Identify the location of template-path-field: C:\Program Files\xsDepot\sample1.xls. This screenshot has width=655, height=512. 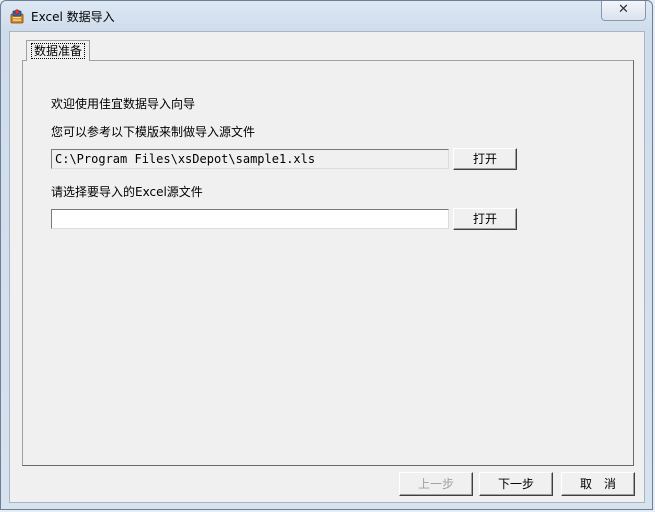
(250, 159).